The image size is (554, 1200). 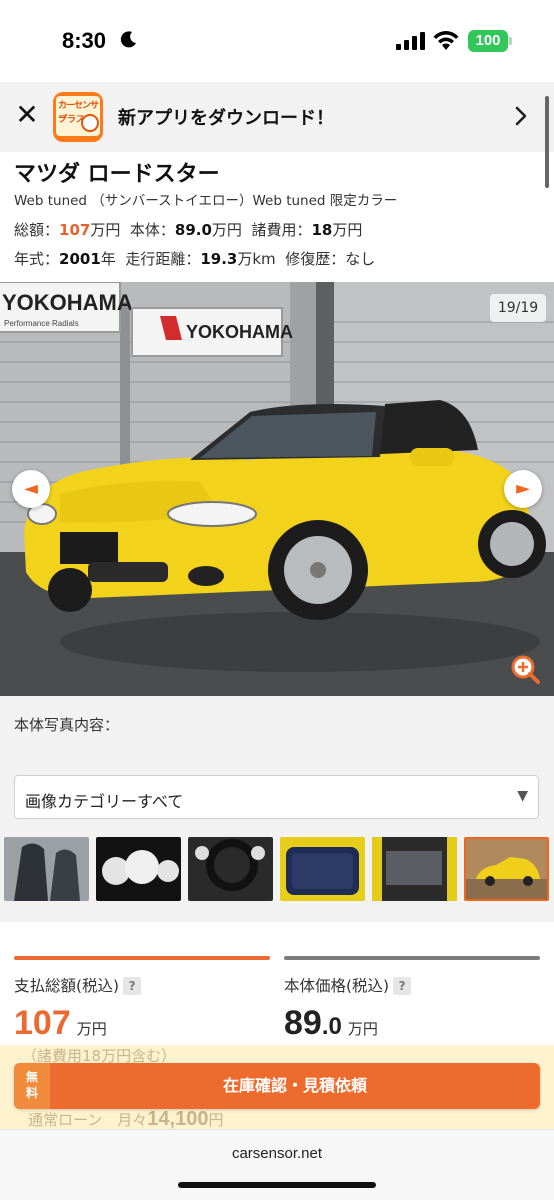 I want to click on image-category-select: 画像カテゴリーすべて ▼, so click(x=276, y=797).